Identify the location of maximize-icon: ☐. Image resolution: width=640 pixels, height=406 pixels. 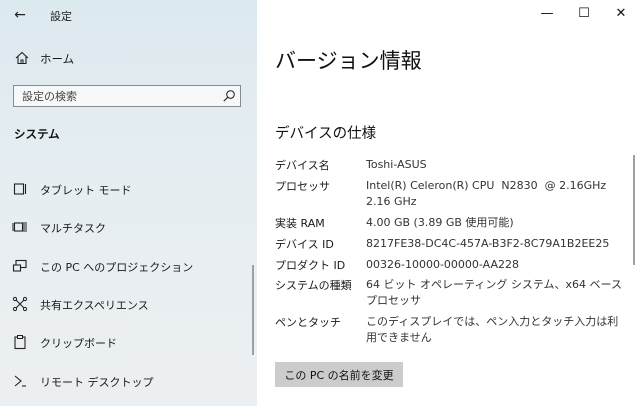
(584, 13).